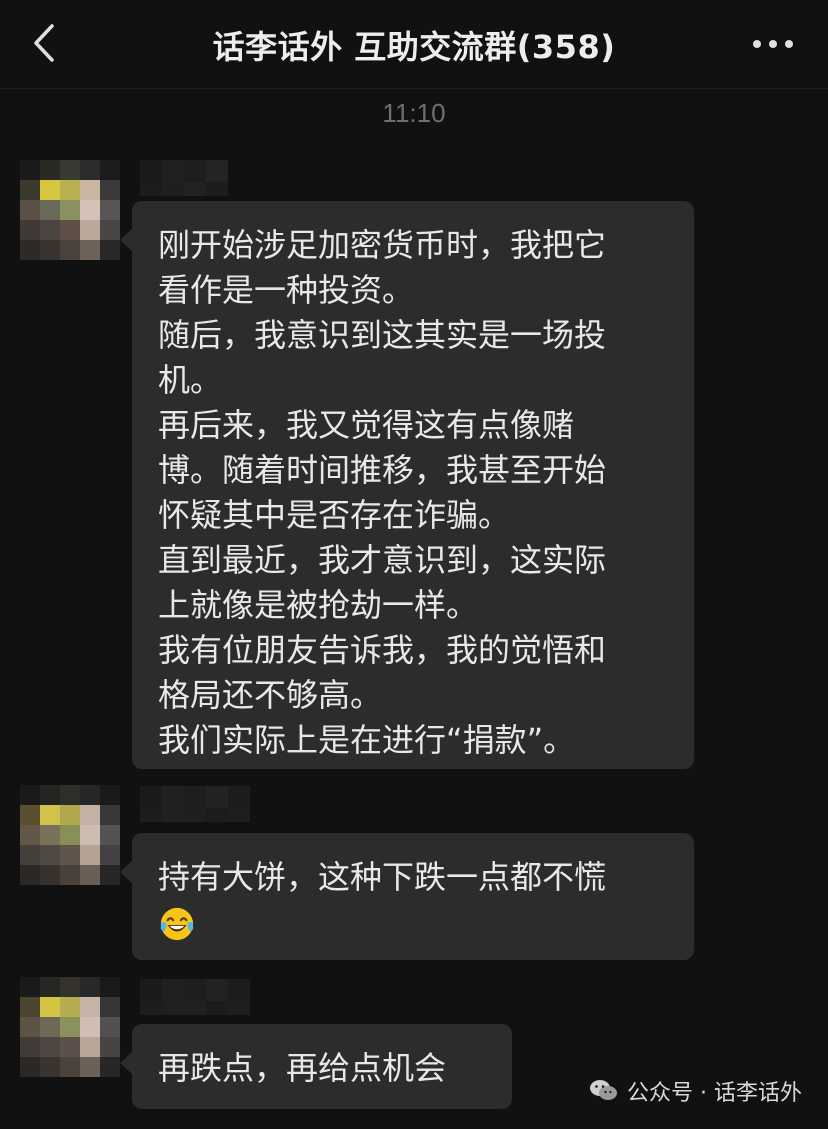 The image size is (828, 1129). I want to click on message-line: 我有位朋友告诉我，我的觉悟和, so click(382, 650).